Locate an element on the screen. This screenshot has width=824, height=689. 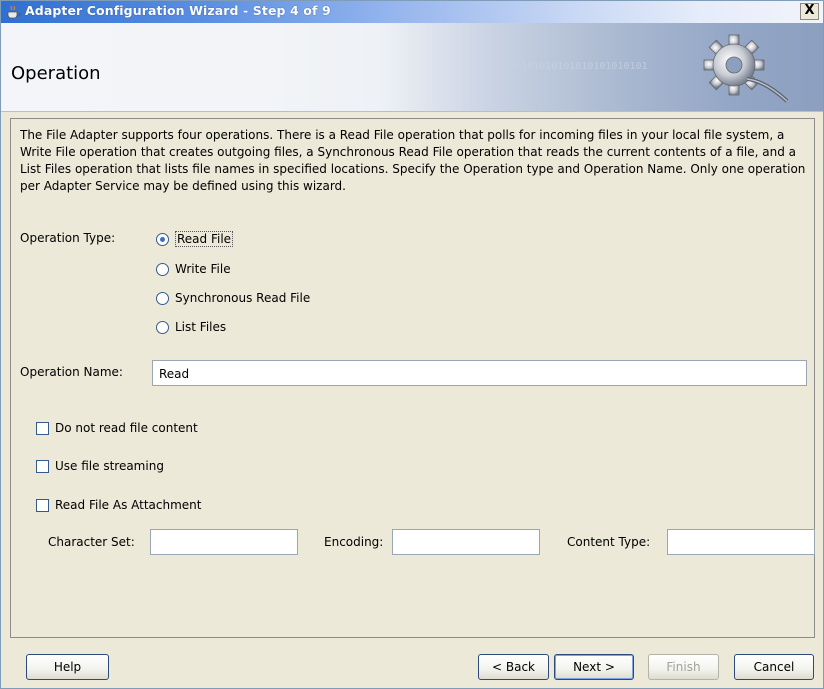
close-icon: X is located at coordinates (809, 10).